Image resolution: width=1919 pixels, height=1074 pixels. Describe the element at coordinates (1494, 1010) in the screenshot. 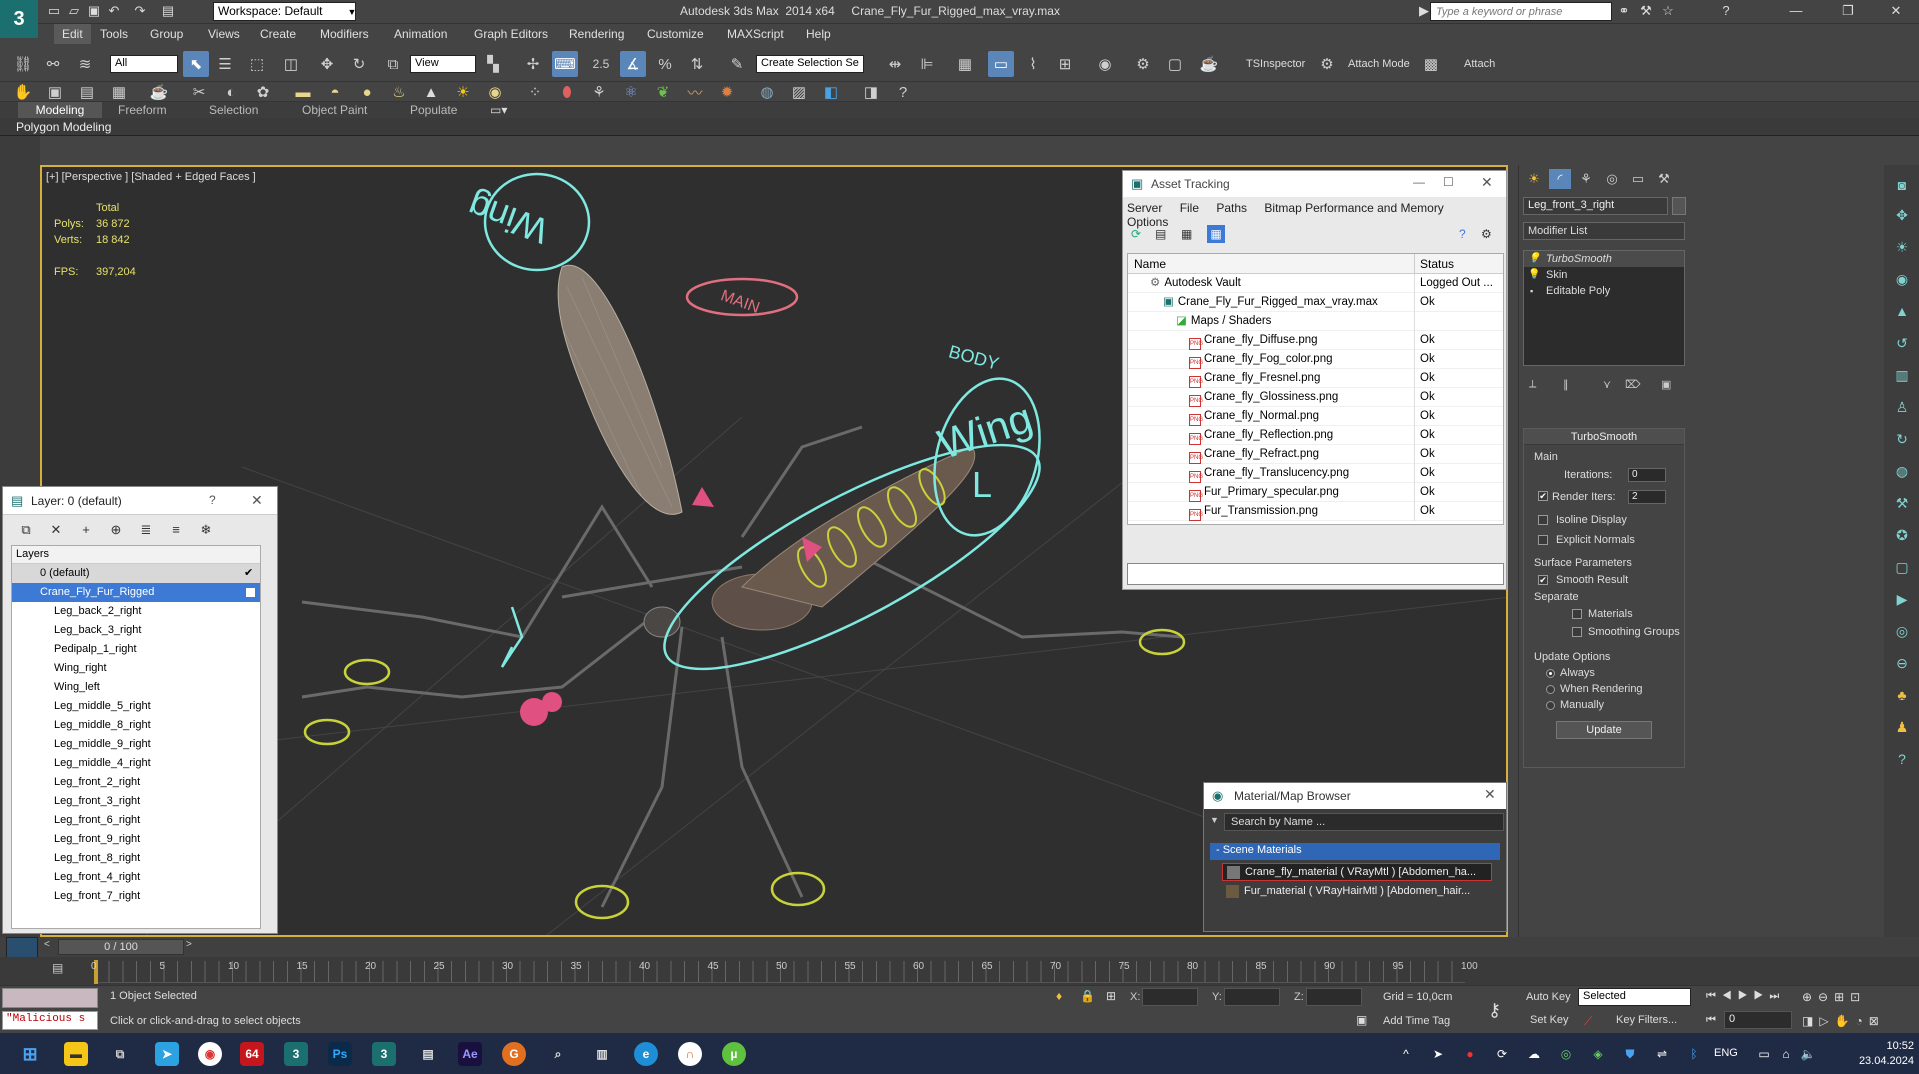

I see `key-icon: ⚷` at that location.